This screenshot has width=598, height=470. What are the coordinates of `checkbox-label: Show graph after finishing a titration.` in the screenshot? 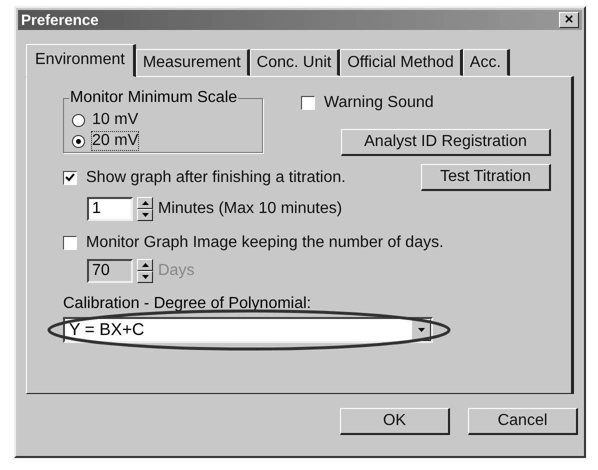 It's located at (216, 178).